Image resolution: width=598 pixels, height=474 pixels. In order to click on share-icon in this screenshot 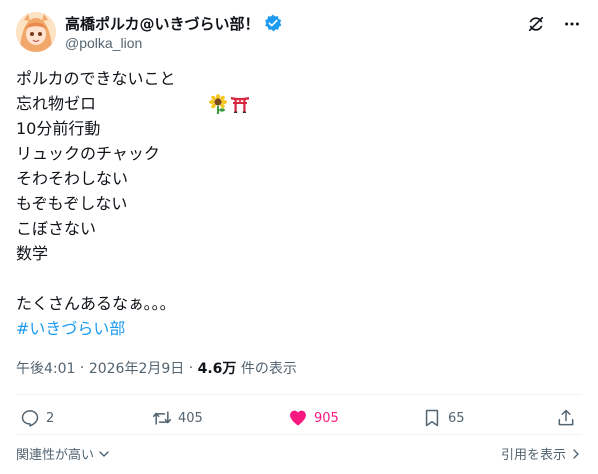, I will do `click(566, 417)`.